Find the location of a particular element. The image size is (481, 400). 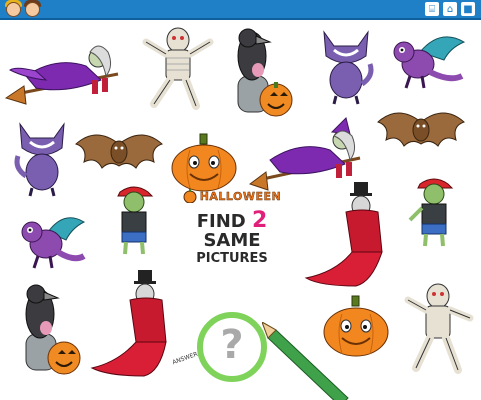

top-icons: ⌸ ⌂ ■ is located at coordinates (450, 9).